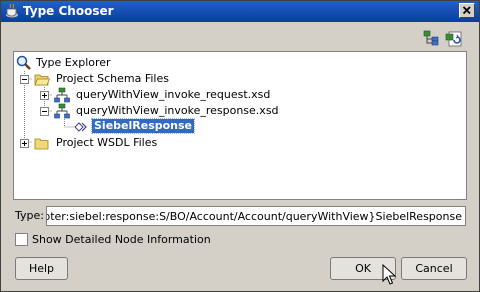  I want to click on tree-node-response-xsd: queryWithView_invoke_response.xsd, so click(170, 111).